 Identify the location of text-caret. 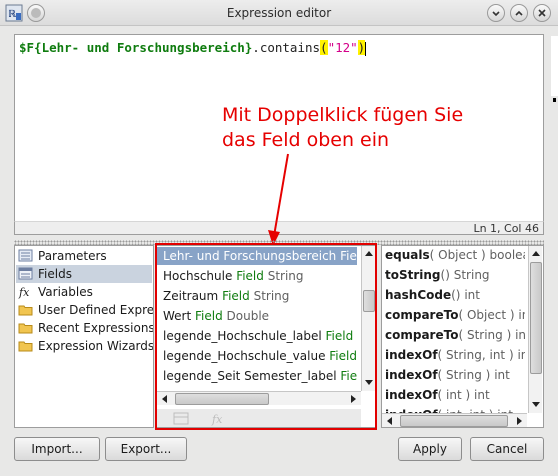
(366, 48).